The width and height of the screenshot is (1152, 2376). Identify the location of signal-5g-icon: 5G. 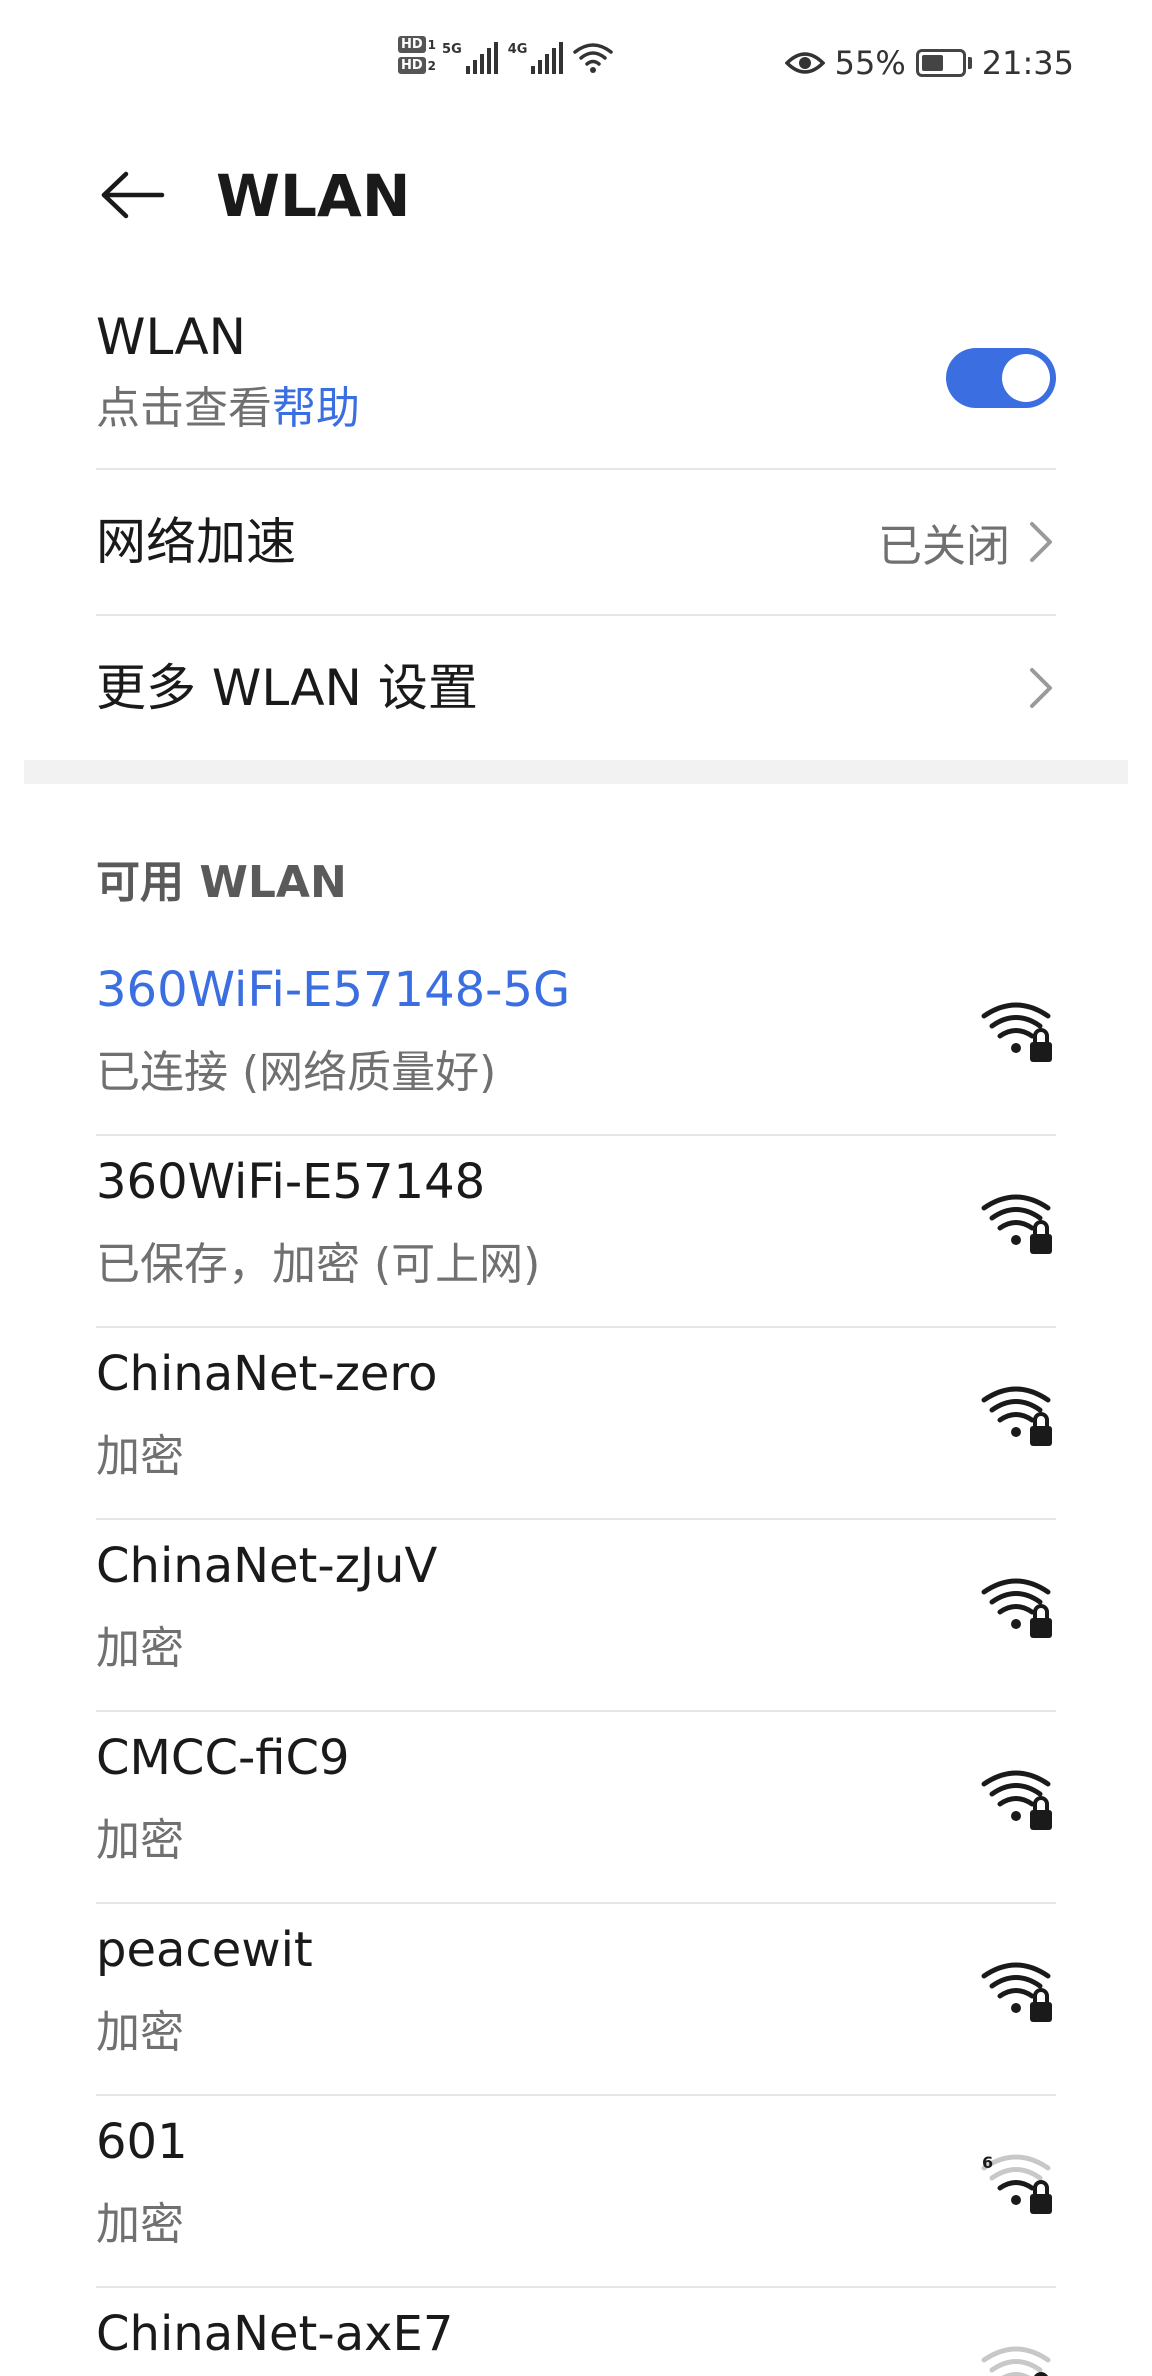
(472, 58).